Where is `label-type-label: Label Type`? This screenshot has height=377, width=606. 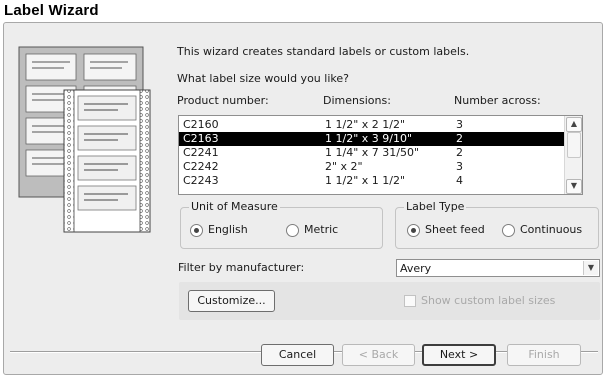
label-type-label: Label Type is located at coordinates (435, 206).